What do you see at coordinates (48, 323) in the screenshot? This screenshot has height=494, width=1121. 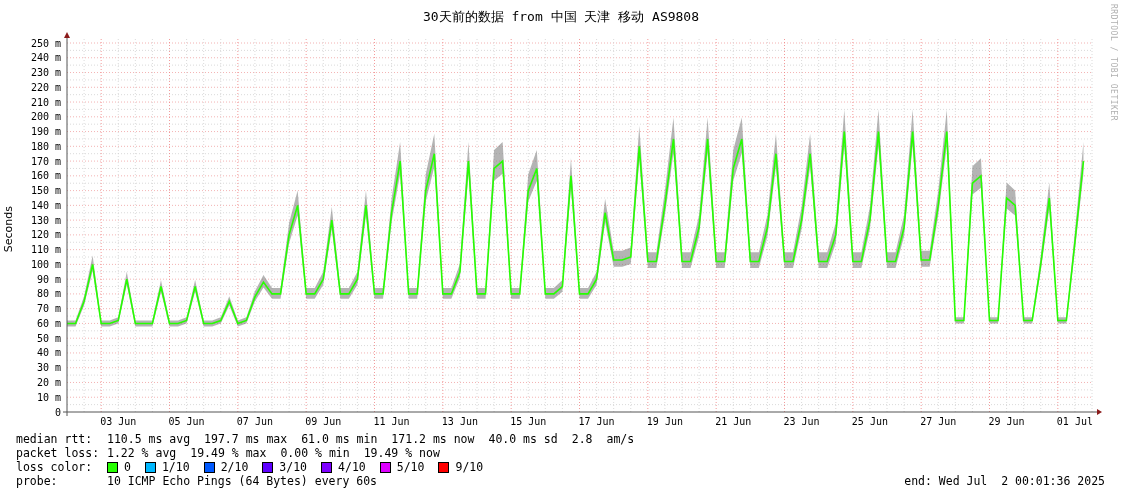 I see `y-tick-label: 60 m` at bounding box center [48, 323].